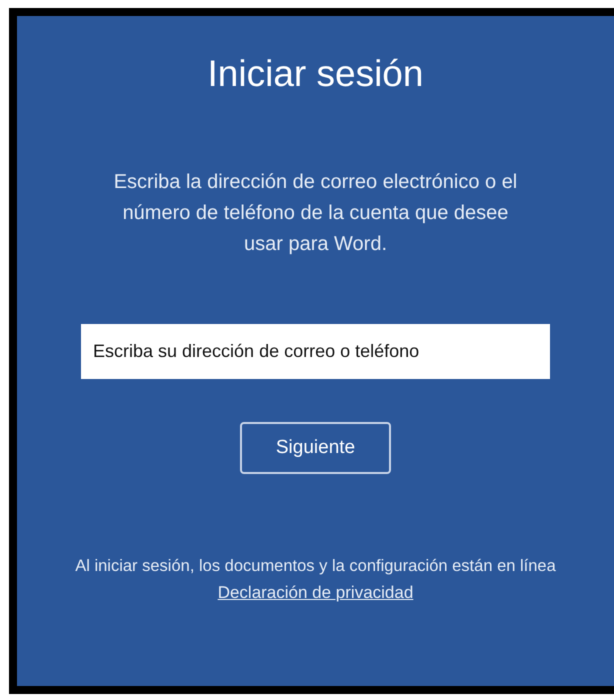 This screenshot has height=696, width=614. I want to click on dialog-title: Iniciar sesión, so click(316, 74).